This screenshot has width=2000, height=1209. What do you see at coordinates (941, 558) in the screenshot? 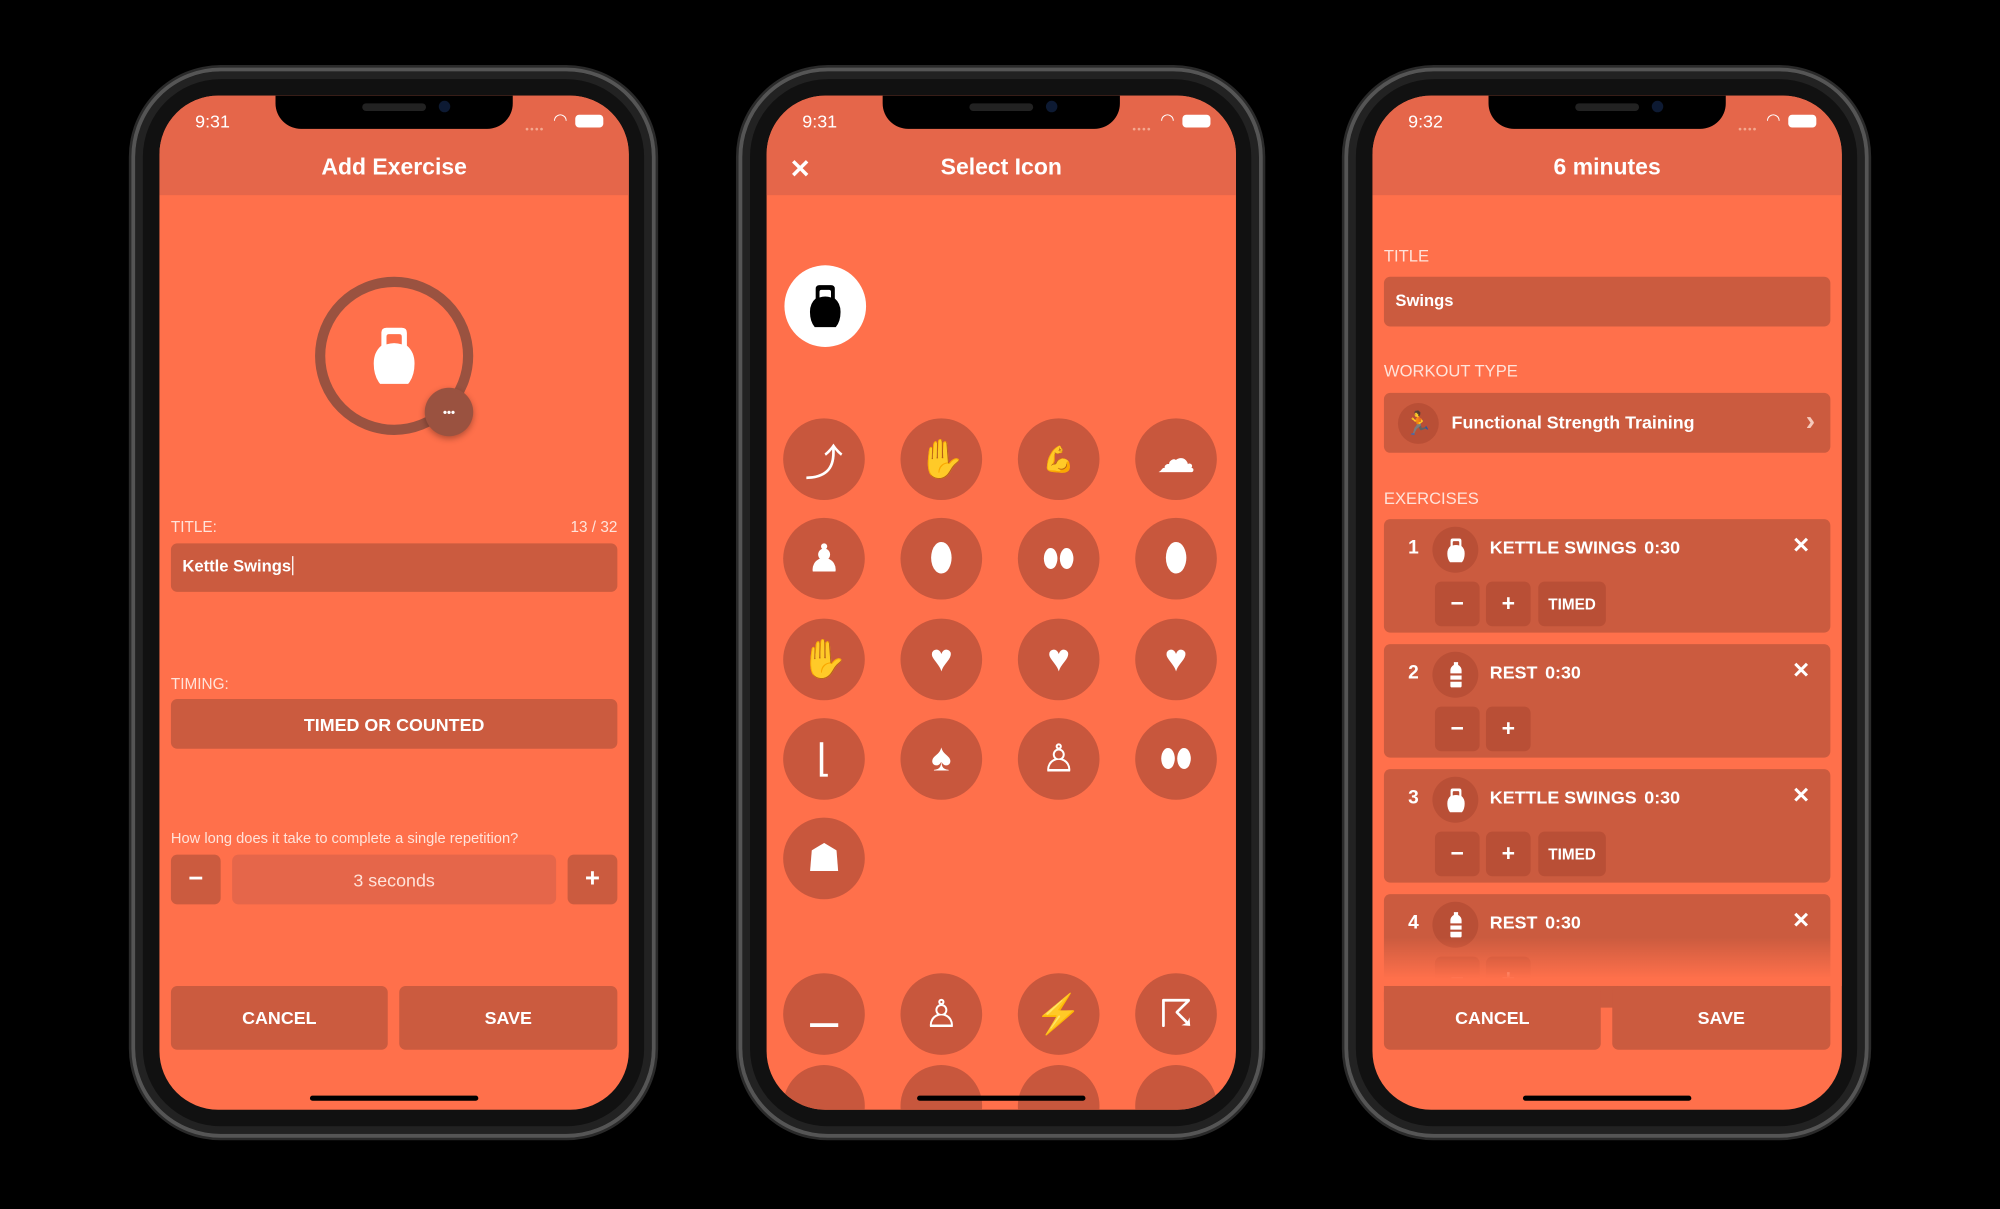
I see `foot-icon: ⬮` at bounding box center [941, 558].